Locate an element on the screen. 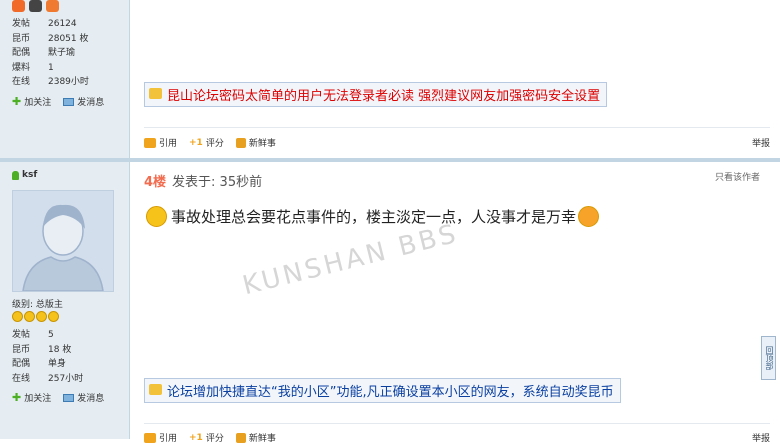  stat-row: 昆币 28051 枚 is located at coordinates (50, 38).